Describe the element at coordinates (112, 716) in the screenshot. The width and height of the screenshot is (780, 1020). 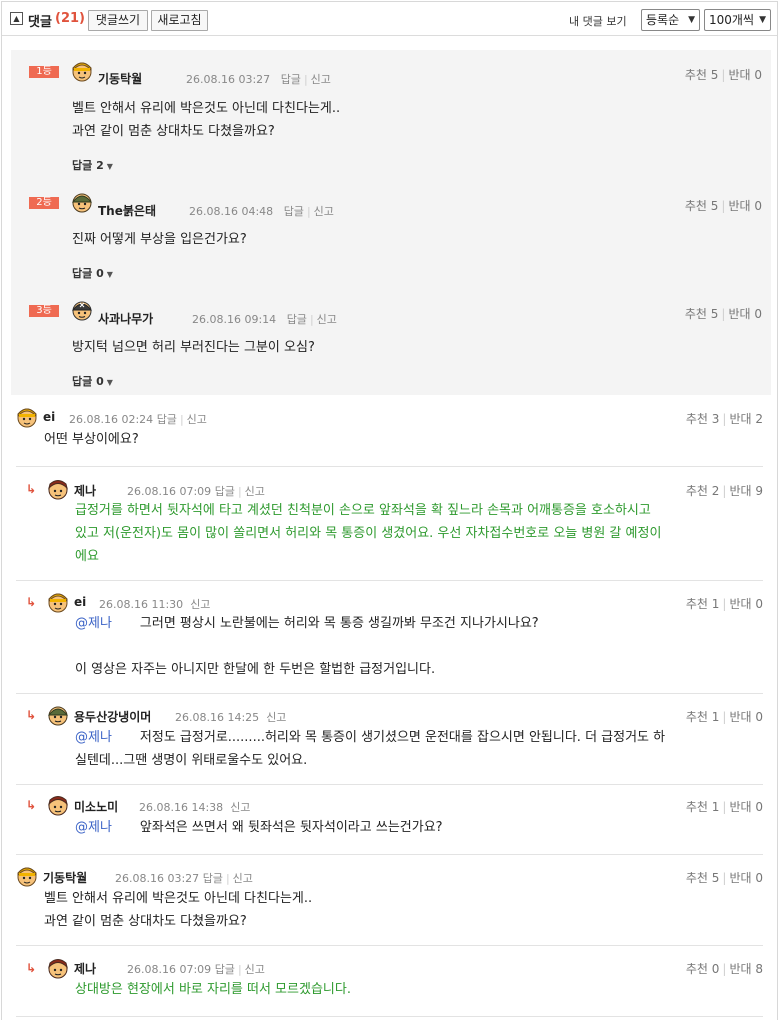
I see `comment-author: 용두산강냉이머` at that location.